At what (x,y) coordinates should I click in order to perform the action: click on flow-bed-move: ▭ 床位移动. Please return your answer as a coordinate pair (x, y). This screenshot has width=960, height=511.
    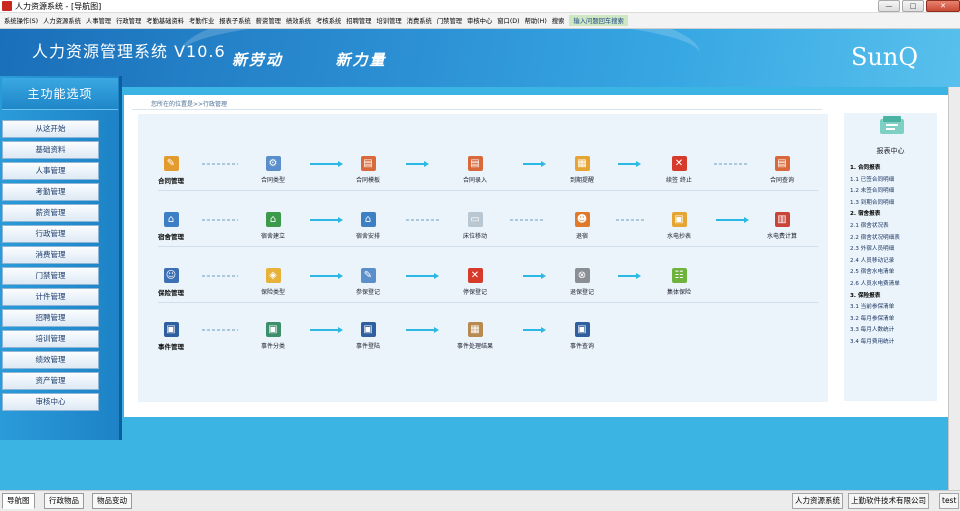
    Looking at the image, I should click on (475, 226).